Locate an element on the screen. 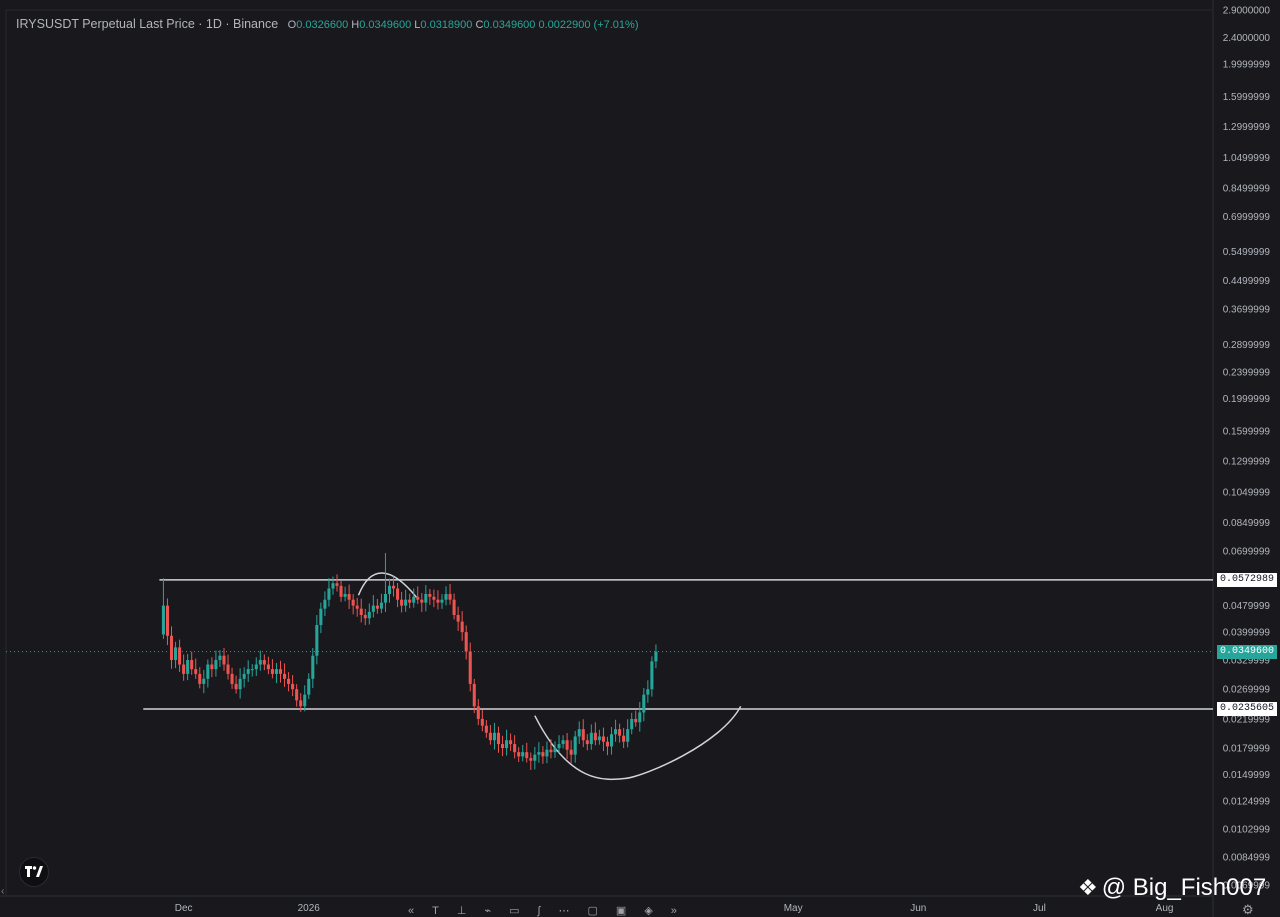 This screenshot has height=917, width=1280. y-tick-label: 0.1999999 is located at coordinates (1247, 399).